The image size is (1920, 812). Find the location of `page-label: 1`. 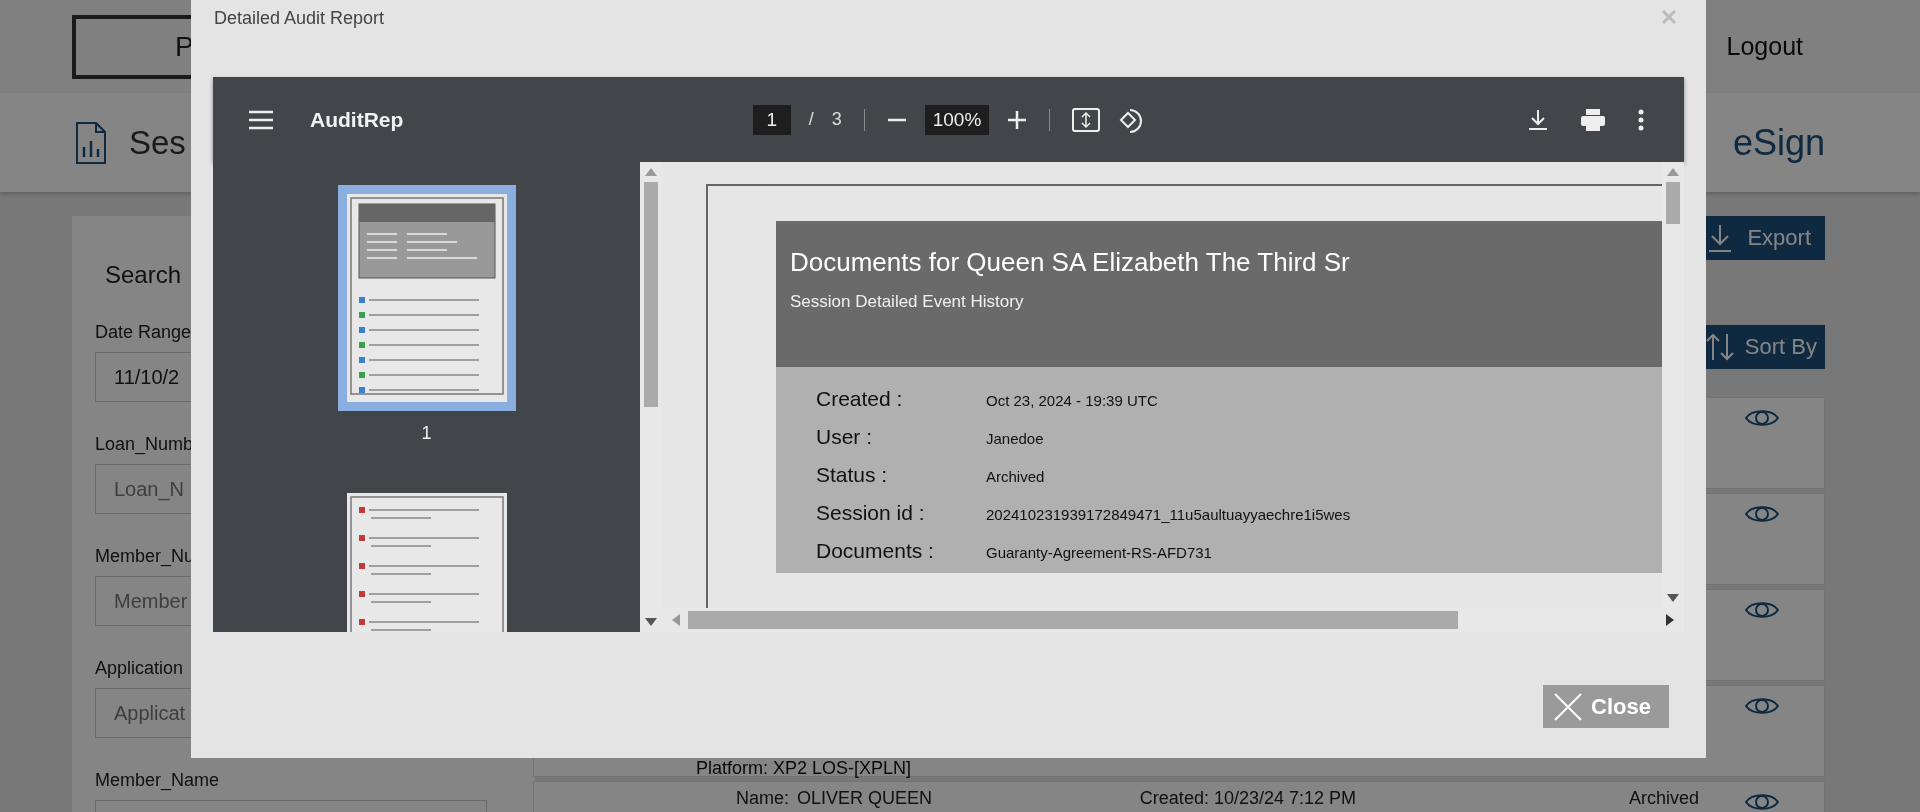

page-label: 1 is located at coordinates (426, 433).